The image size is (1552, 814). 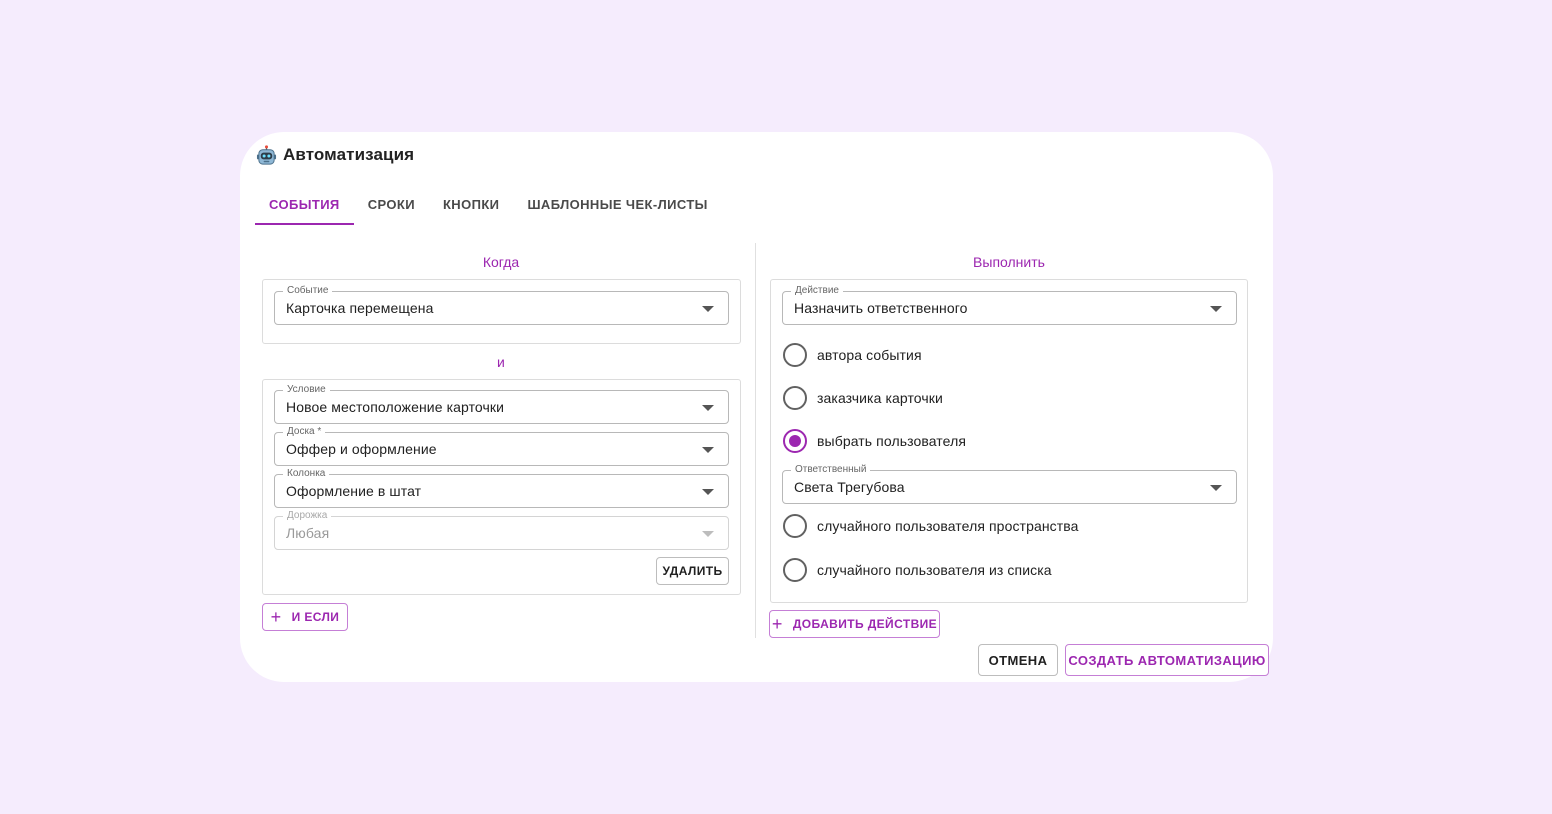 I want to click on radio-label: выбрать пользователя, so click(x=892, y=441).